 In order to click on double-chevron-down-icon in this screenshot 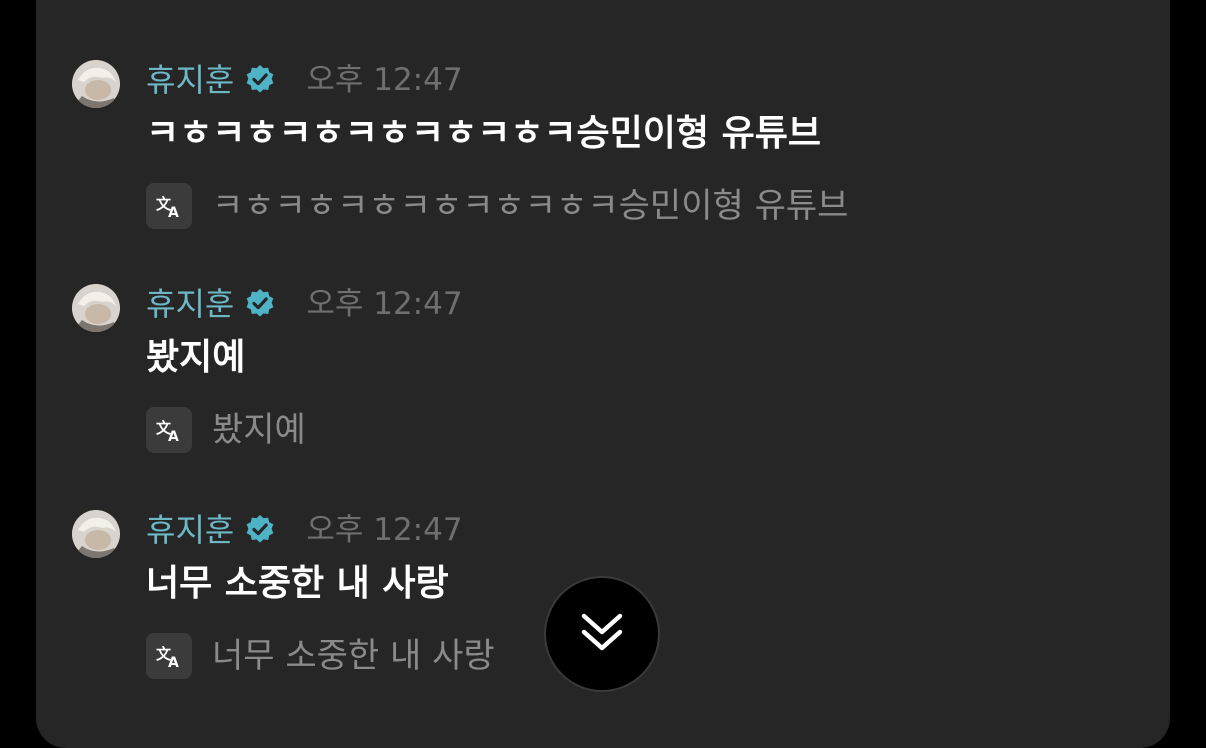, I will do `click(602, 634)`.